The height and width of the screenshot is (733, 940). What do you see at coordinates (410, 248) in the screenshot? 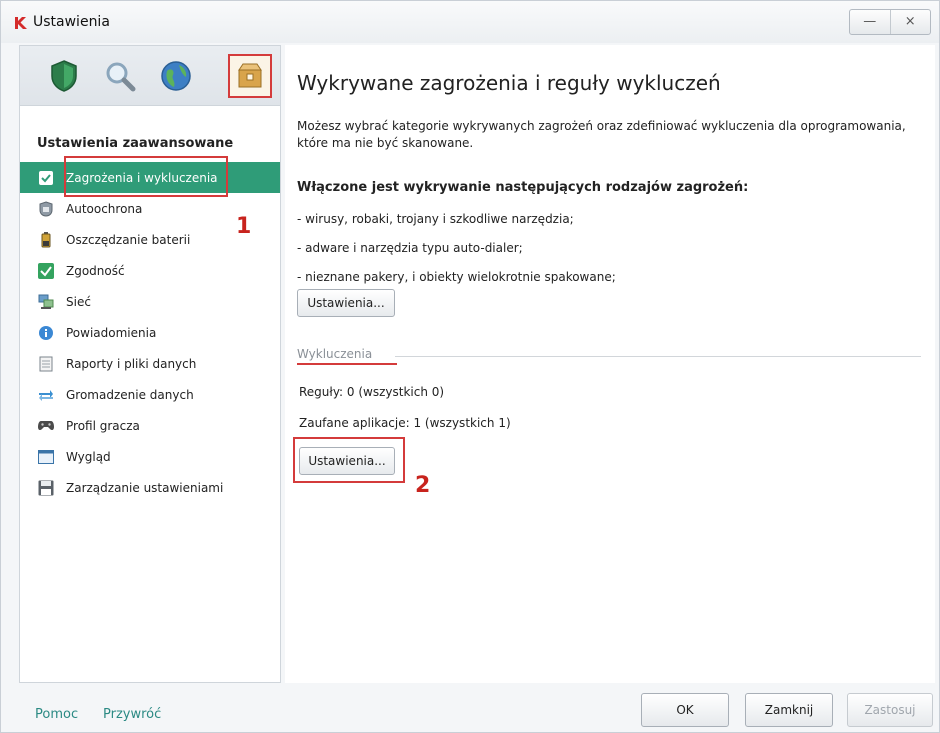
I see `threat-item: - adware i narzędzia typu auto-dialer;` at bounding box center [410, 248].